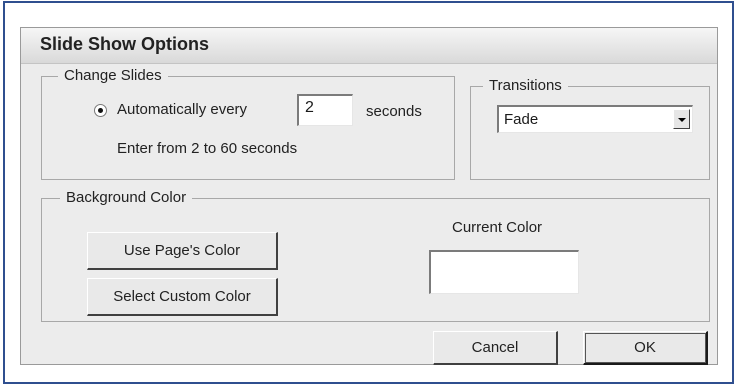 The height and width of the screenshot is (389, 737). I want to click on auto-advance-radio, so click(100, 110).